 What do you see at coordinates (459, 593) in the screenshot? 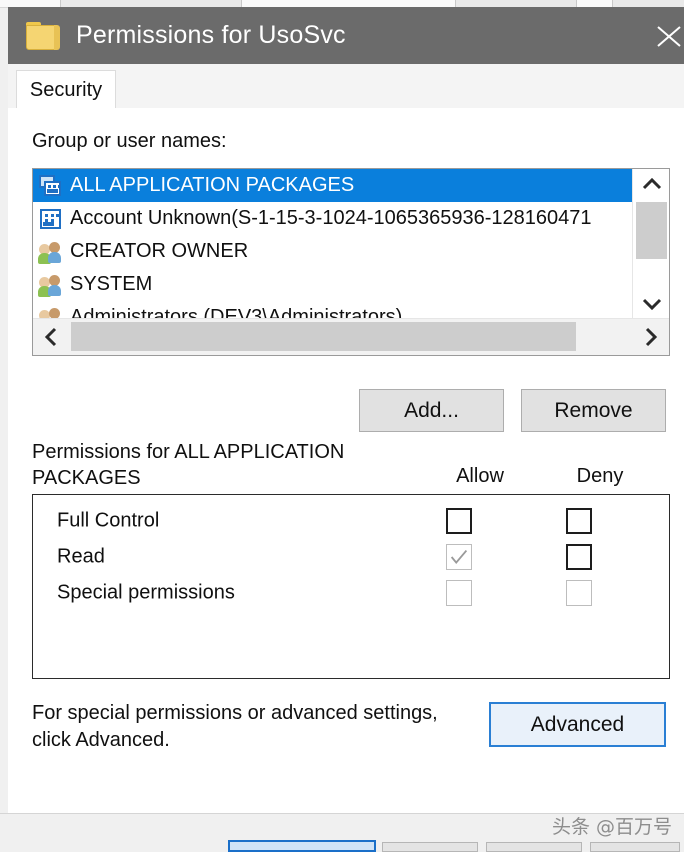
I see `allow-checkbox-special-permissions` at bounding box center [459, 593].